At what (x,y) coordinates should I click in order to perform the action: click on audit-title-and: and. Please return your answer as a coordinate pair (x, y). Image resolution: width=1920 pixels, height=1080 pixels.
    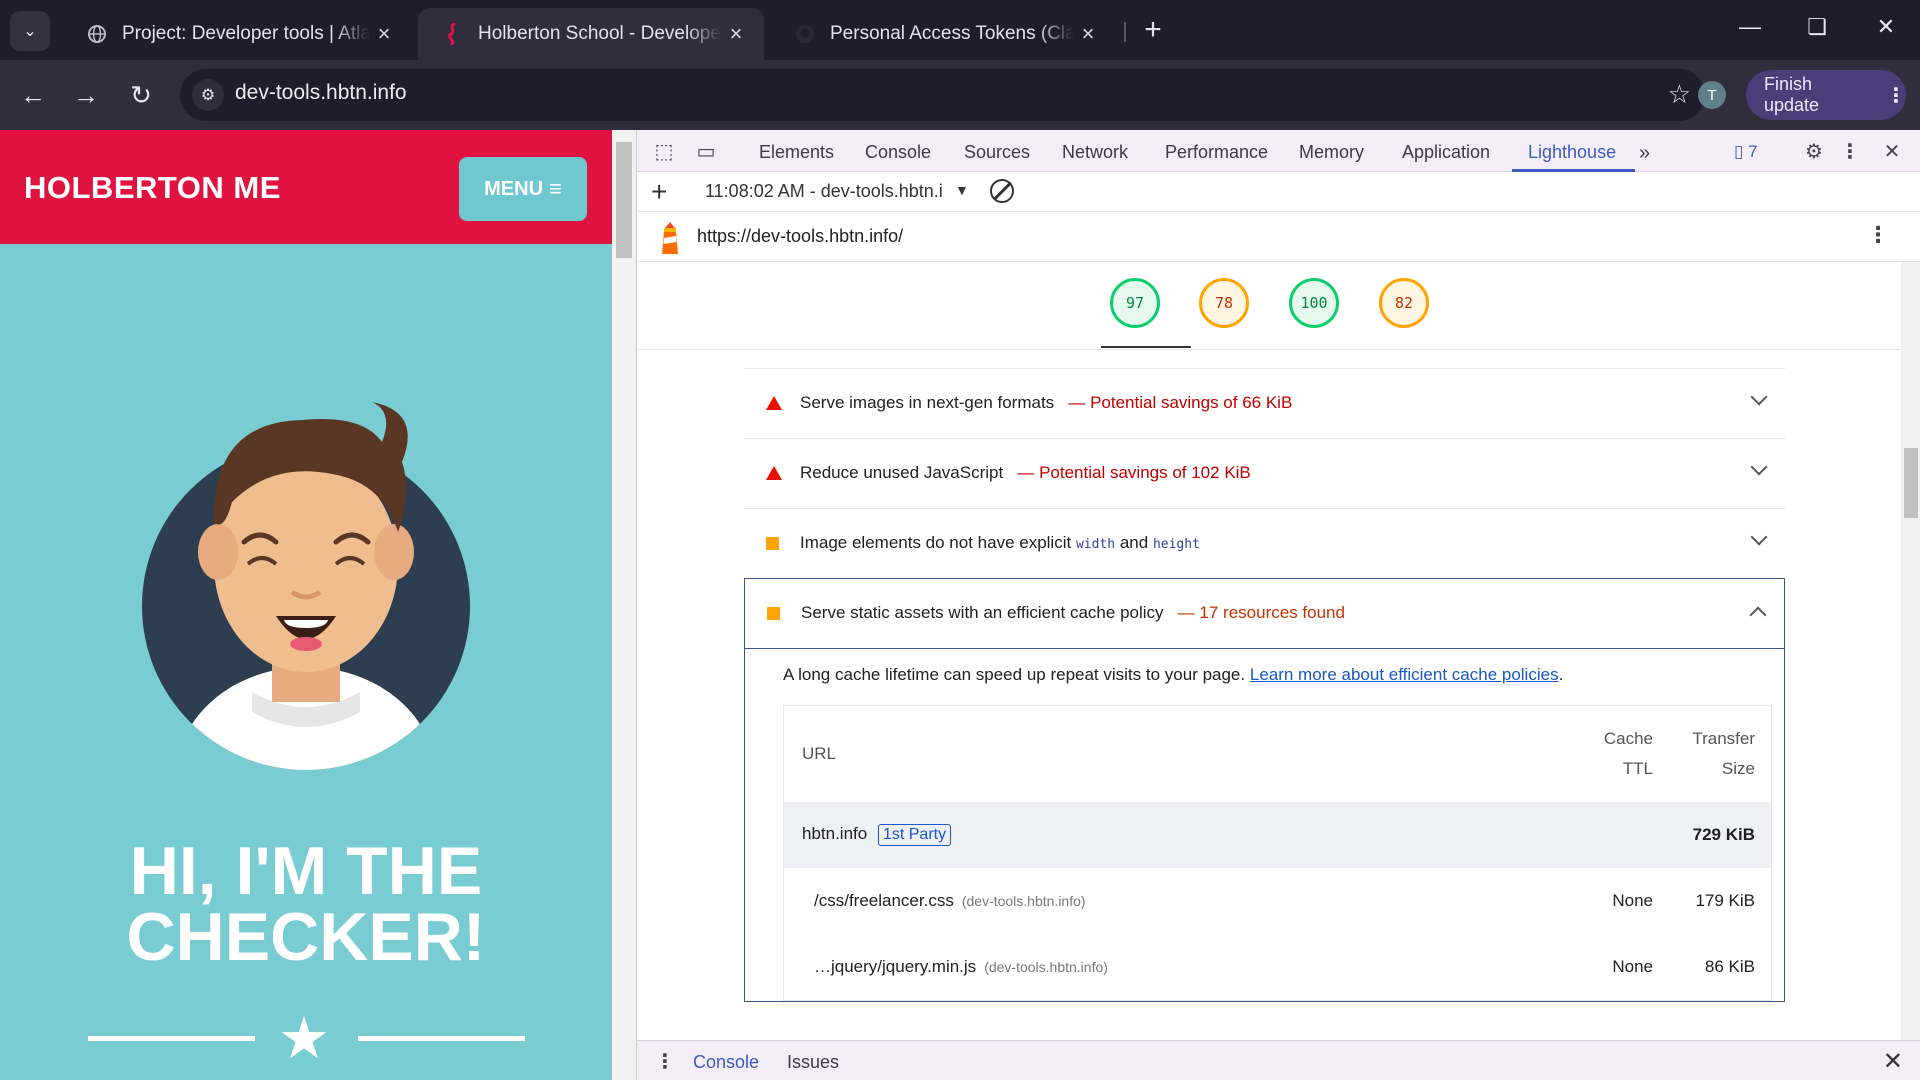
    Looking at the image, I should click on (1134, 542).